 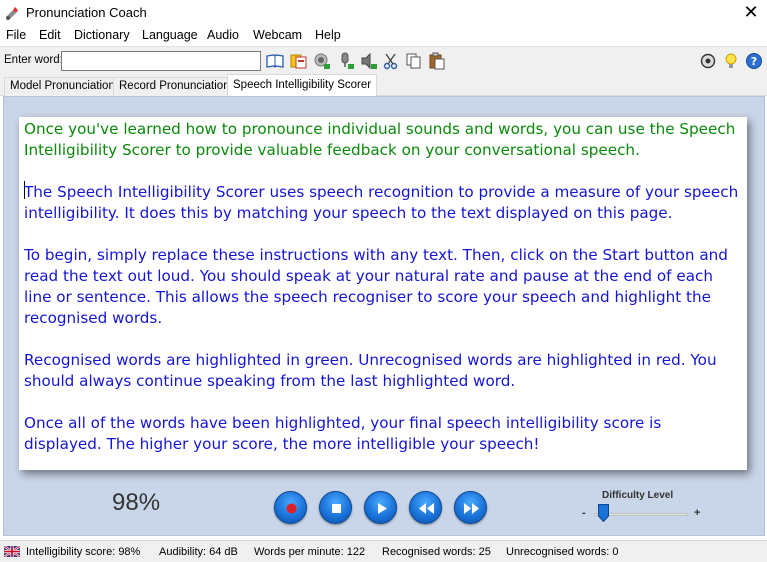 I want to click on rewind-icon, so click(x=426, y=508).